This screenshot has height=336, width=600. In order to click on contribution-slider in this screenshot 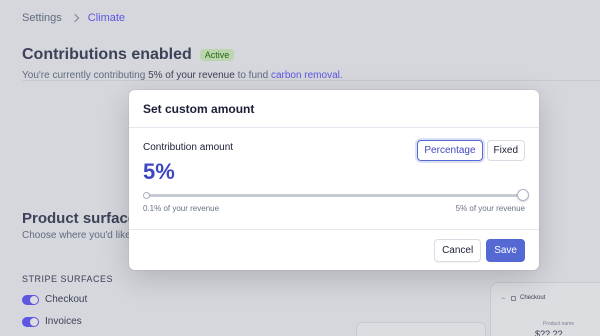, I will do `click(336, 195)`.